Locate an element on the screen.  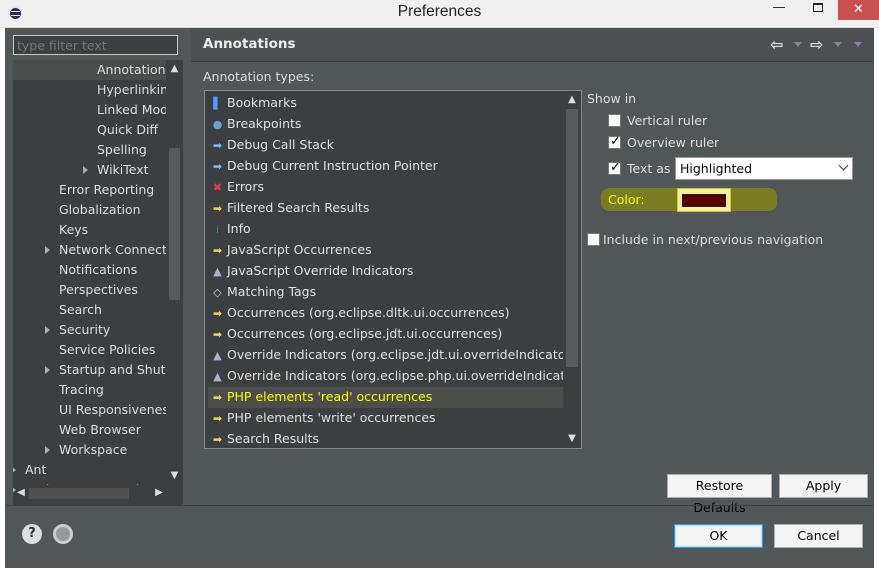
annotation-type-label: Debug Current Instruction Pointer is located at coordinates (332, 165).